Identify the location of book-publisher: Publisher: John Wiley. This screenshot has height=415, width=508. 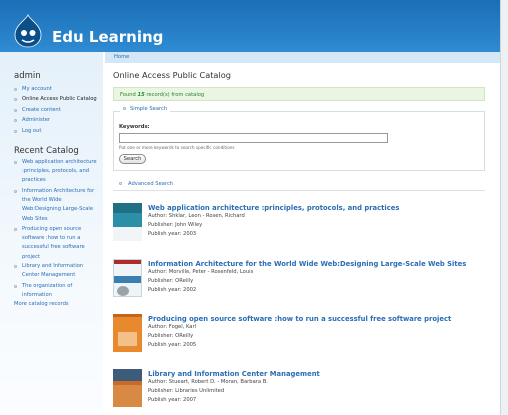
(175, 225).